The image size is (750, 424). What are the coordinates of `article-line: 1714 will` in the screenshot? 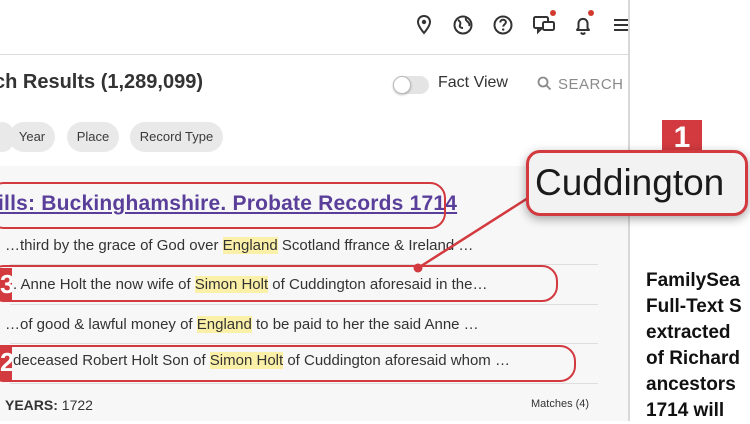 It's located at (685, 410).